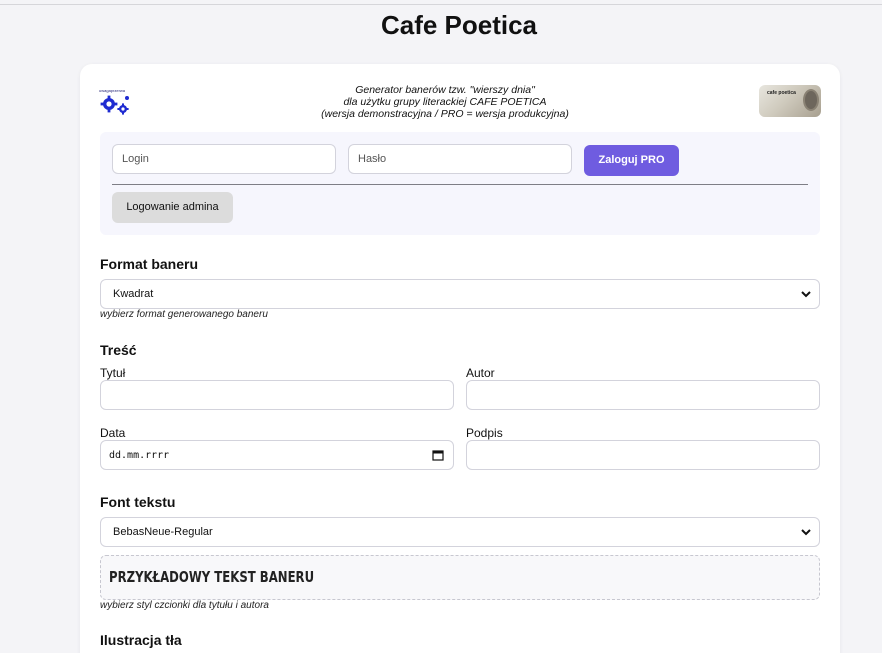  I want to click on format-section-title: Format baneru, so click(149, 264).